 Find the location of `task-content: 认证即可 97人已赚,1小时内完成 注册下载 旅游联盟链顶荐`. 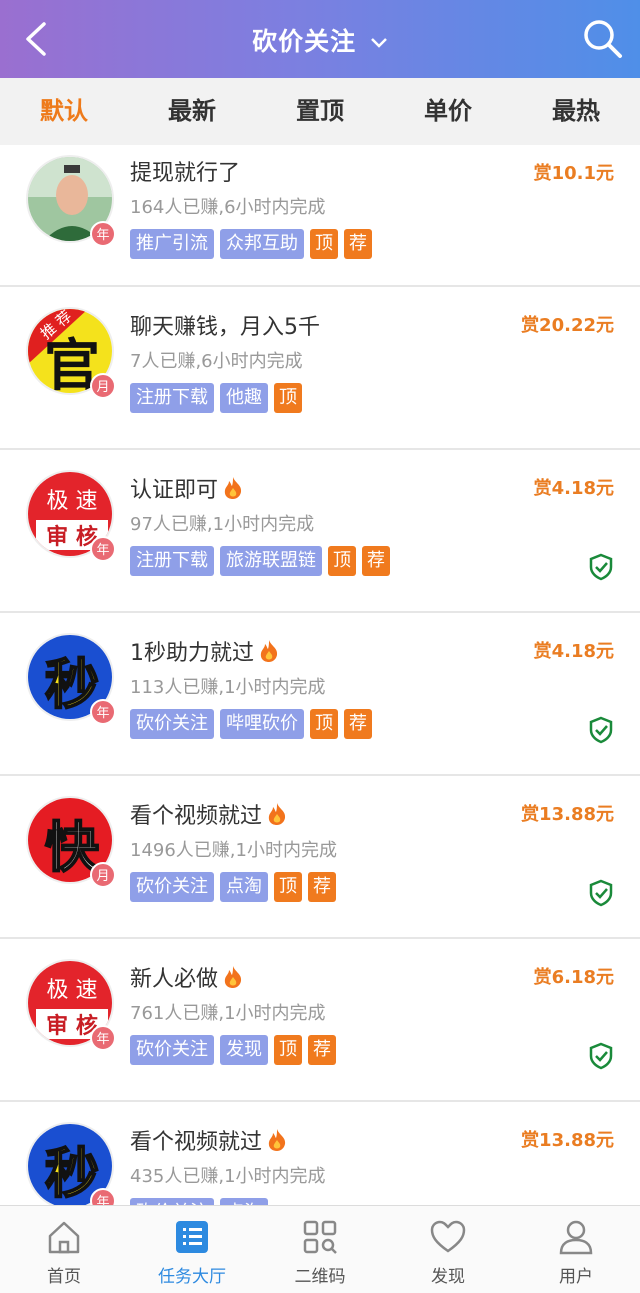

task-content: 认证即可 97人已赚,1小时内完成 注册下载 旅游联盟链顶荐 is located at coordinates (260, 525).